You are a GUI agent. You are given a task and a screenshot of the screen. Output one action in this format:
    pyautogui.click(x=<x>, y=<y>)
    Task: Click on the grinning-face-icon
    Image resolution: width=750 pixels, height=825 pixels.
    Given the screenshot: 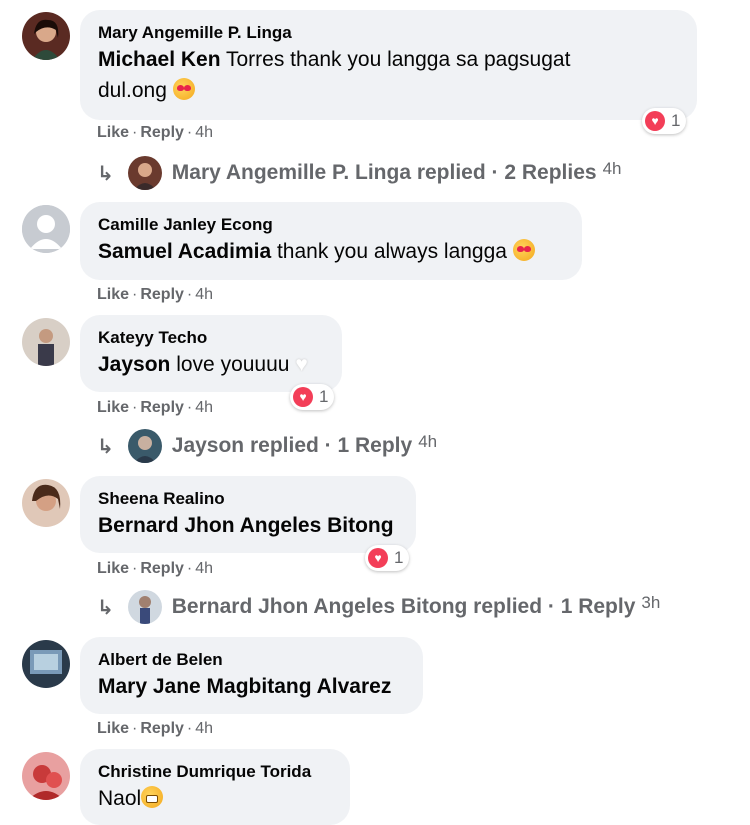 What is the action you would take?
    pyautogui.click(x=152, y=797)
    